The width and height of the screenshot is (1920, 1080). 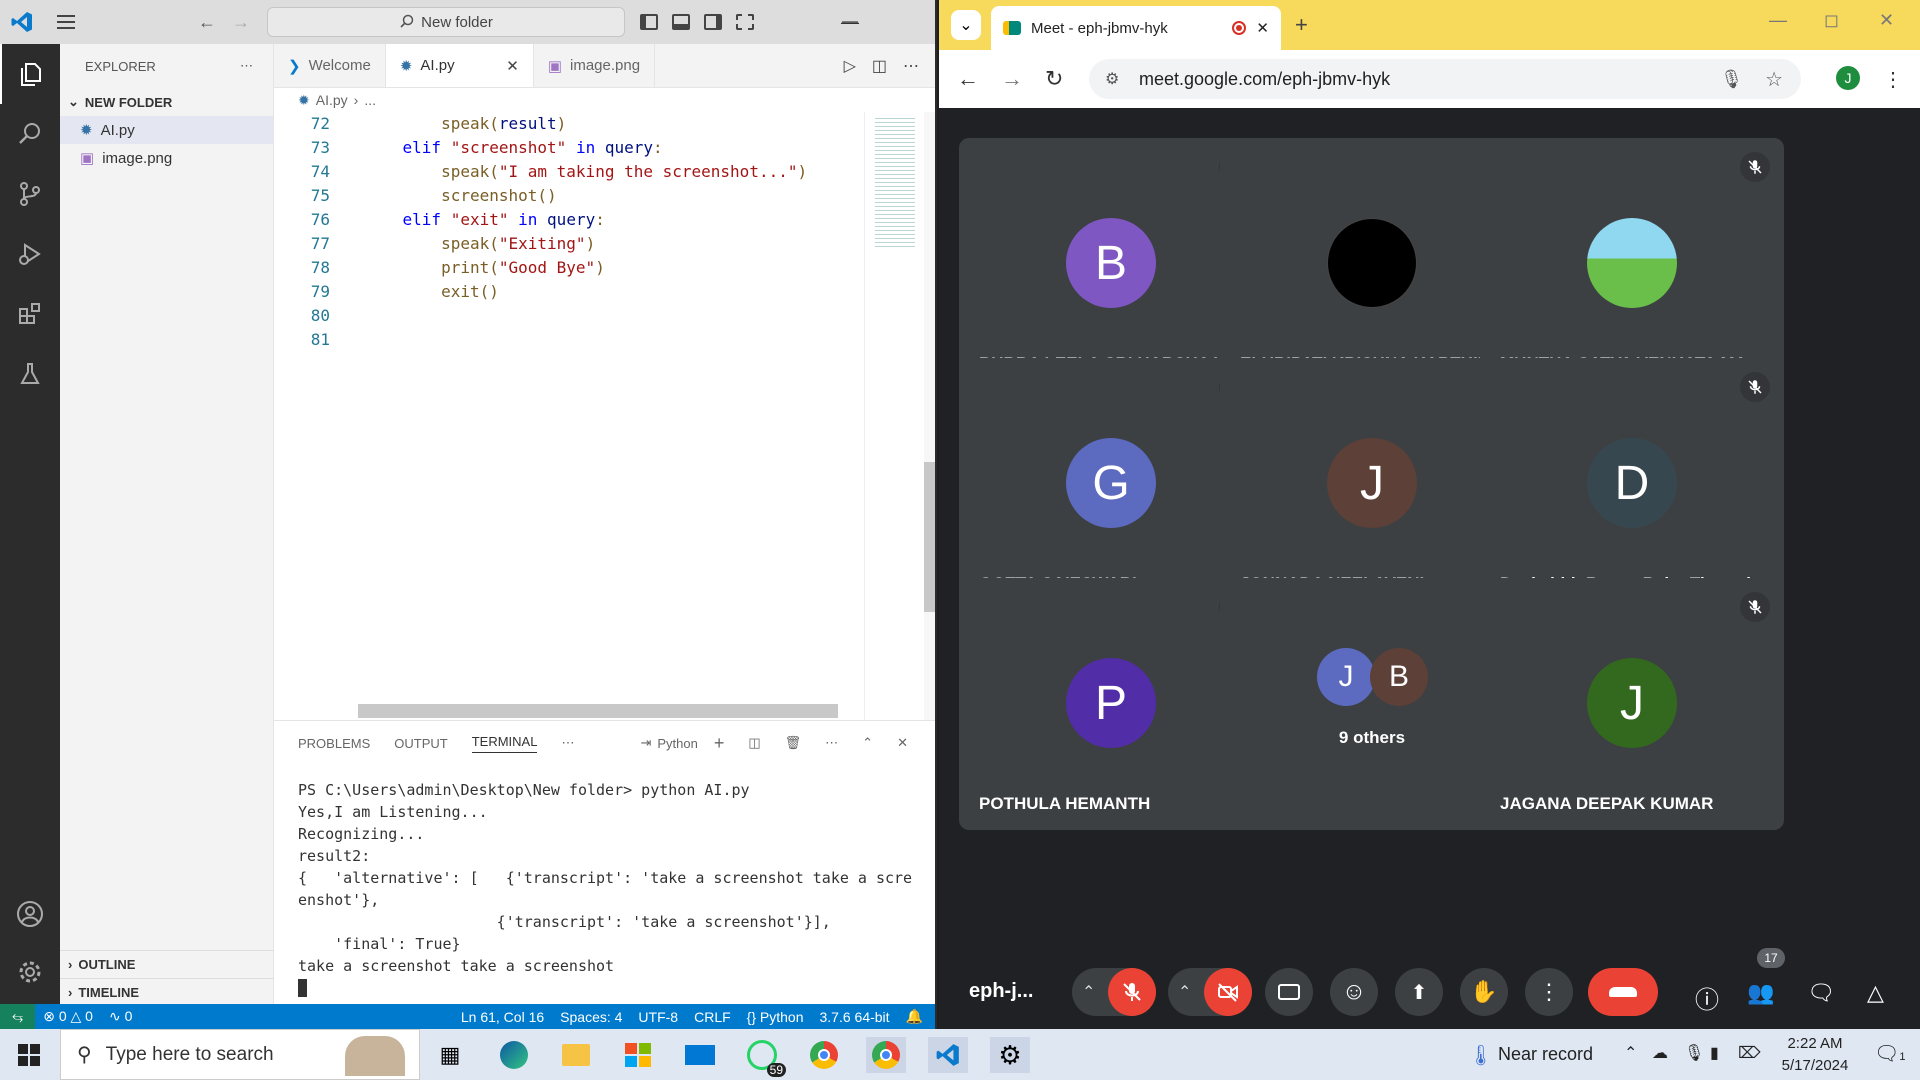 I want to click on profile-avatar: J, so click(x=1848, y=78).